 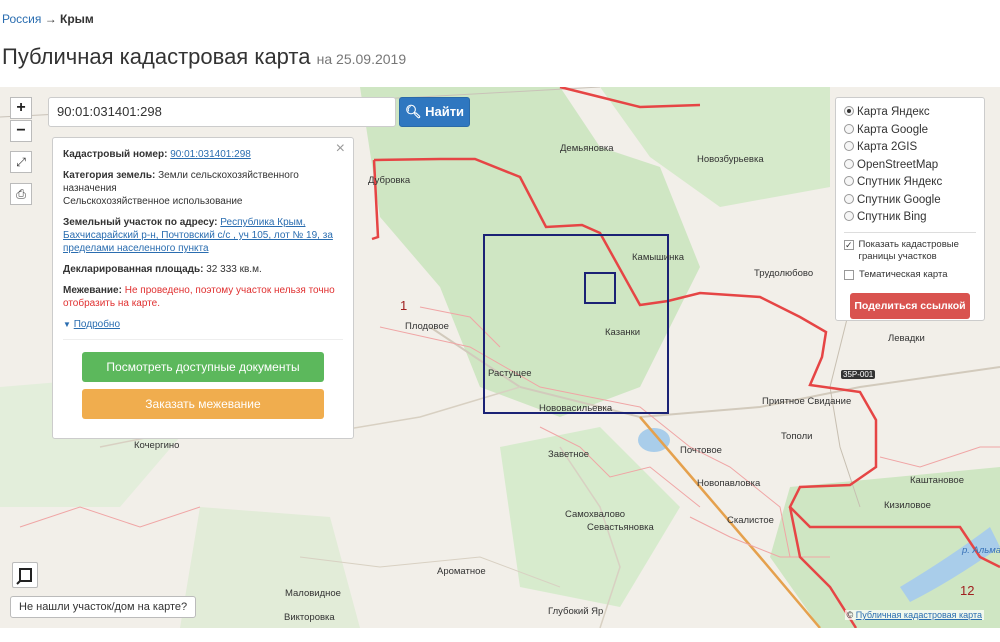 What do you see at coordinates (900, 182) in the screenshot?
I see `layer-option-label: Спутник Яндекс` at bounding box center [900, 182].